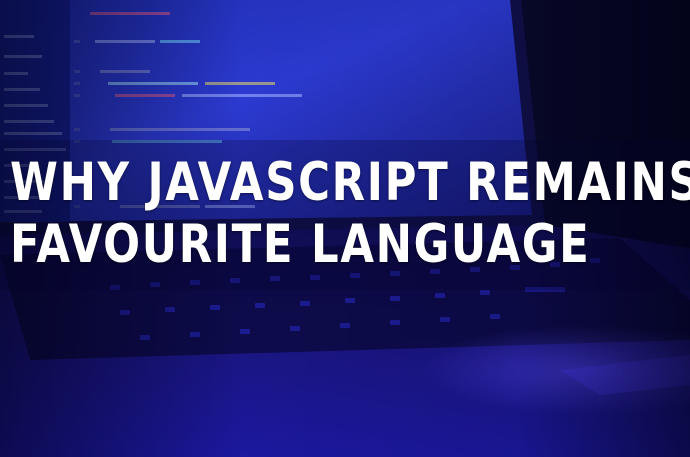 This screenshot has height=457, width=690. What do you see at coordinates (300, 244) in the screenshot?
I see `headline-line-2: FAVOURITE LANGUAGE` at bounding box center [300, 244].